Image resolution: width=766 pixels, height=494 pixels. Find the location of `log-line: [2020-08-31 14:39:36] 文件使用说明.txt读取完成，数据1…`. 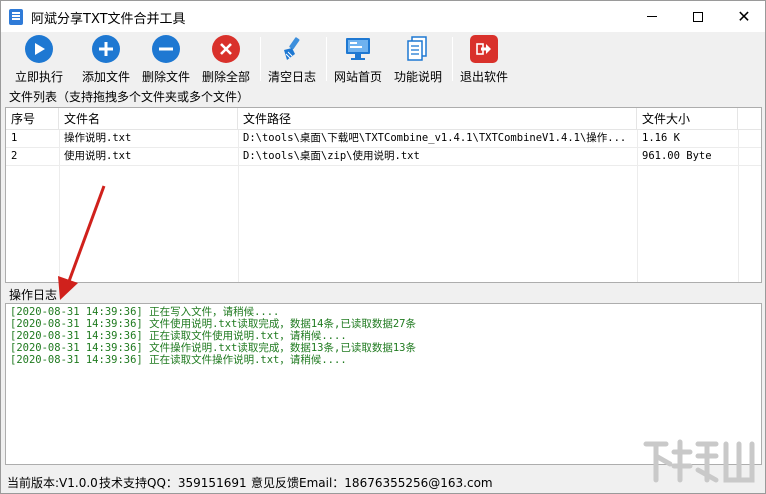

log-line: [2020-08-31 14:39:36] 文件使用说明.txt读取完成，数据1… is located at coordinates (213, 324).